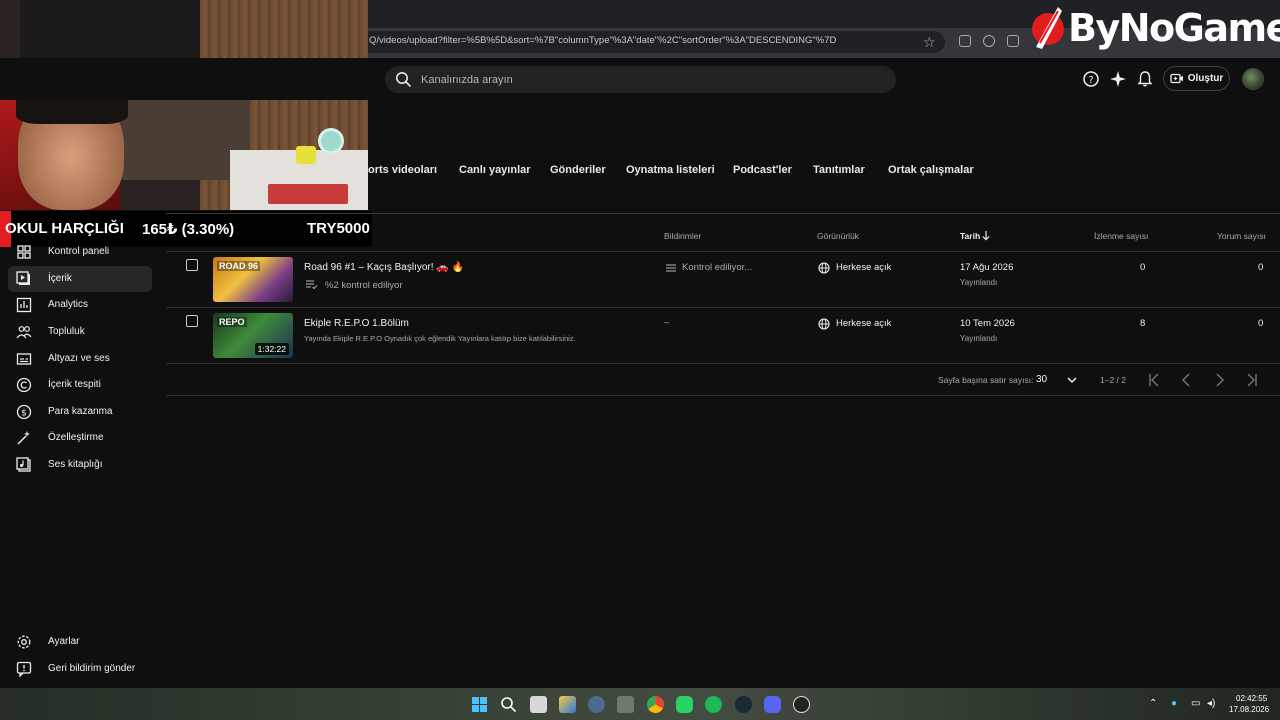 This screenshot has width=1280, height=720. What do you see at coordinates (772, 704) in the screenshot?
I see `discord-icon` at bounding box center [772, 704].